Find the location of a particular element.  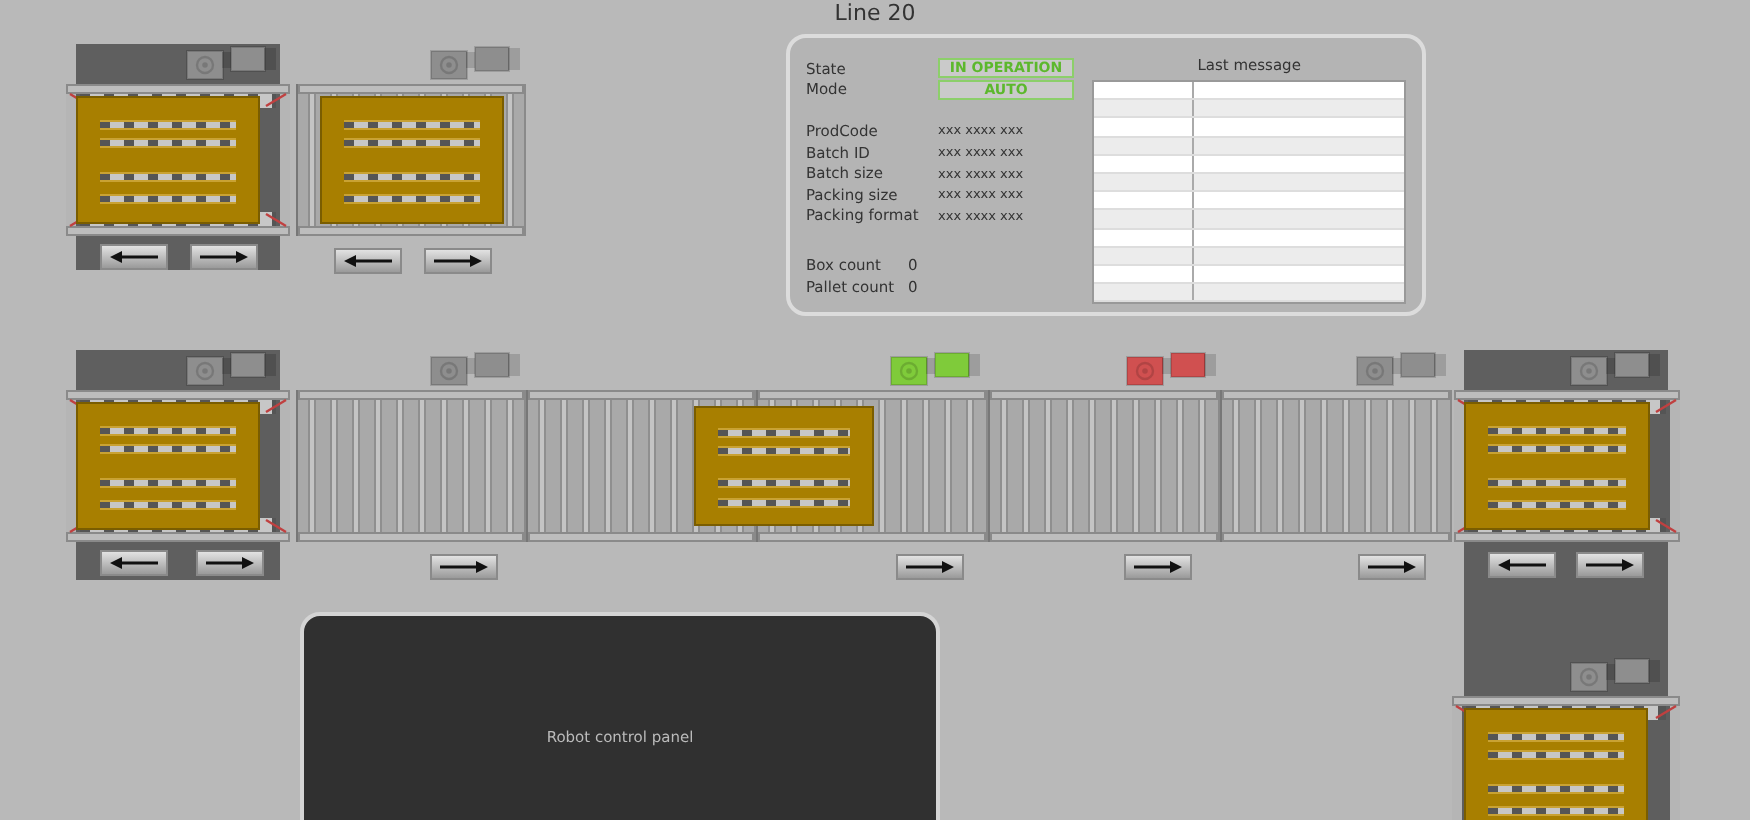

line-title: Line 20 is located at coordinates (875, 13).